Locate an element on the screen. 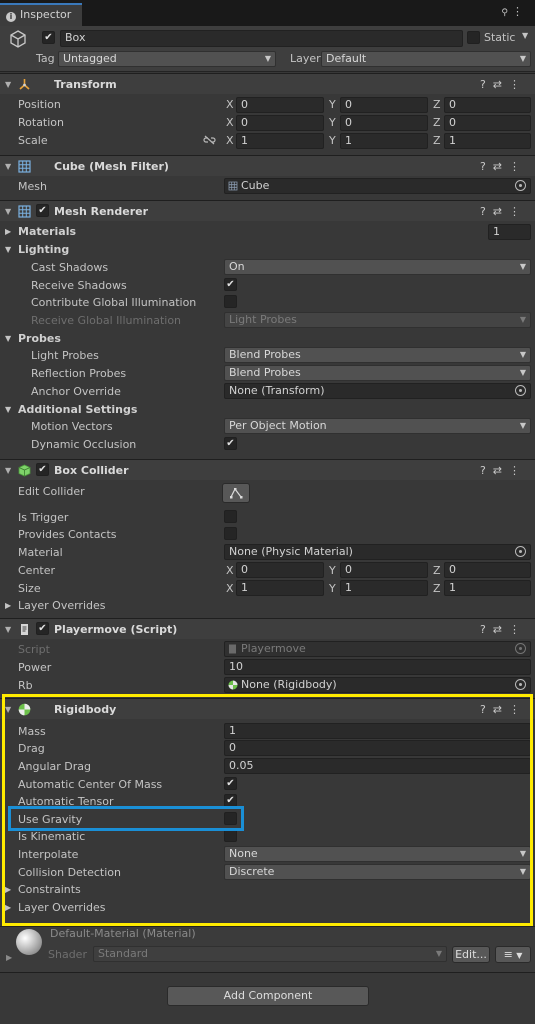 The width and height of the screenshot is (535, 1024). rotation-z-field: 0 is located at coordinates (487, 123).